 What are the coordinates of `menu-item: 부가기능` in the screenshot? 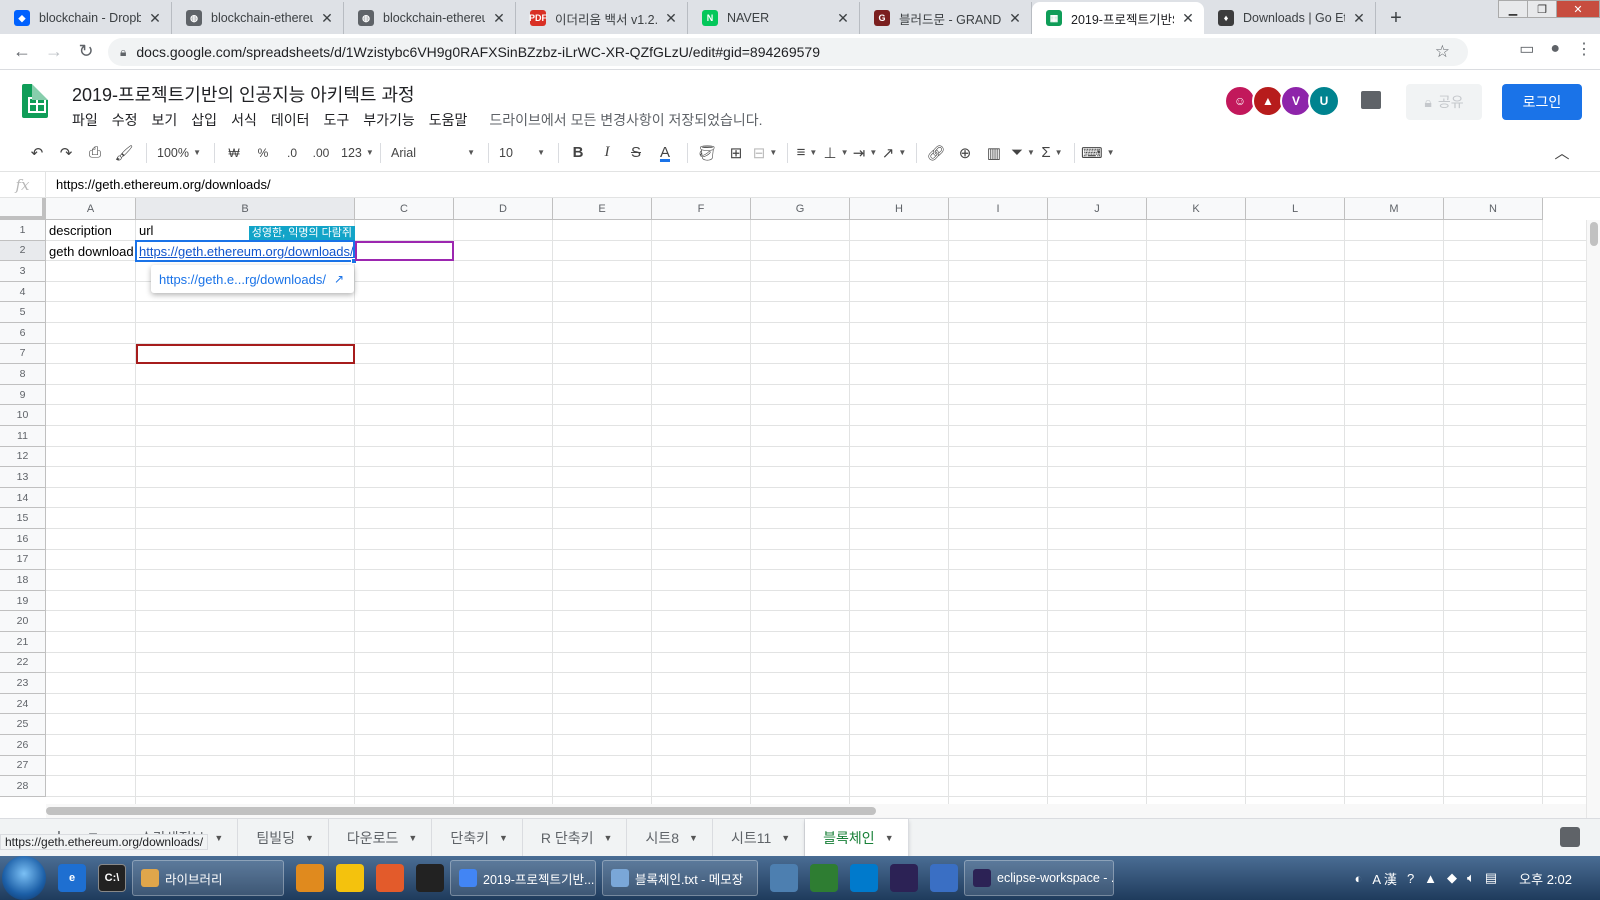 It's located at (389, 120).